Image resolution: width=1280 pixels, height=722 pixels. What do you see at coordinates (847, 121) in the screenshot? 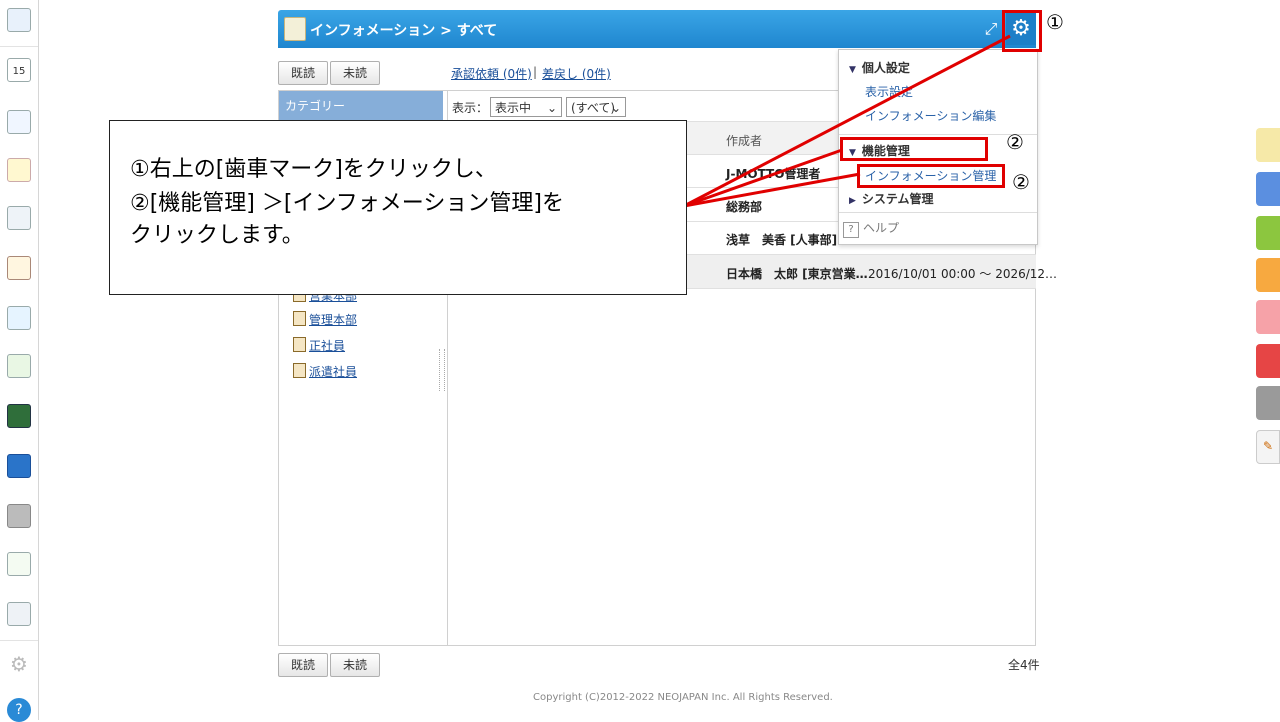
I see `annotation-arrows` at bounding box center [847, 121].